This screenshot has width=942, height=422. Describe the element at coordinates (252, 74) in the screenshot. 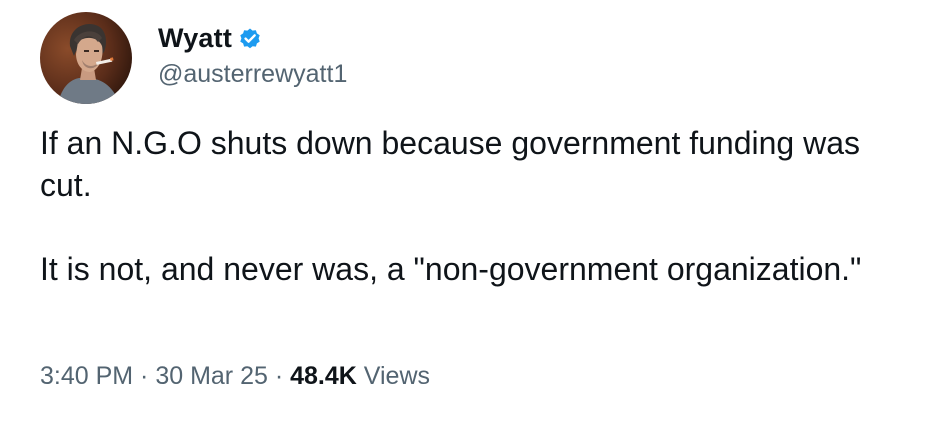

I see `author-handle: @austerrewyatt1` at that location.